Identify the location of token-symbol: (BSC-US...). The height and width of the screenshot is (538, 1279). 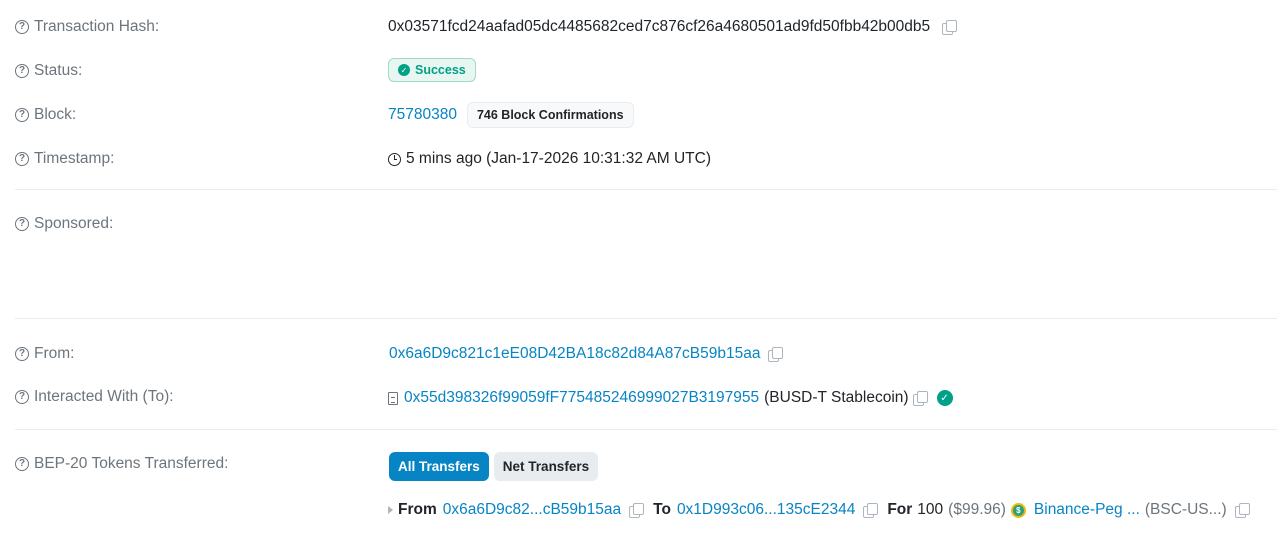
(1185, 509).